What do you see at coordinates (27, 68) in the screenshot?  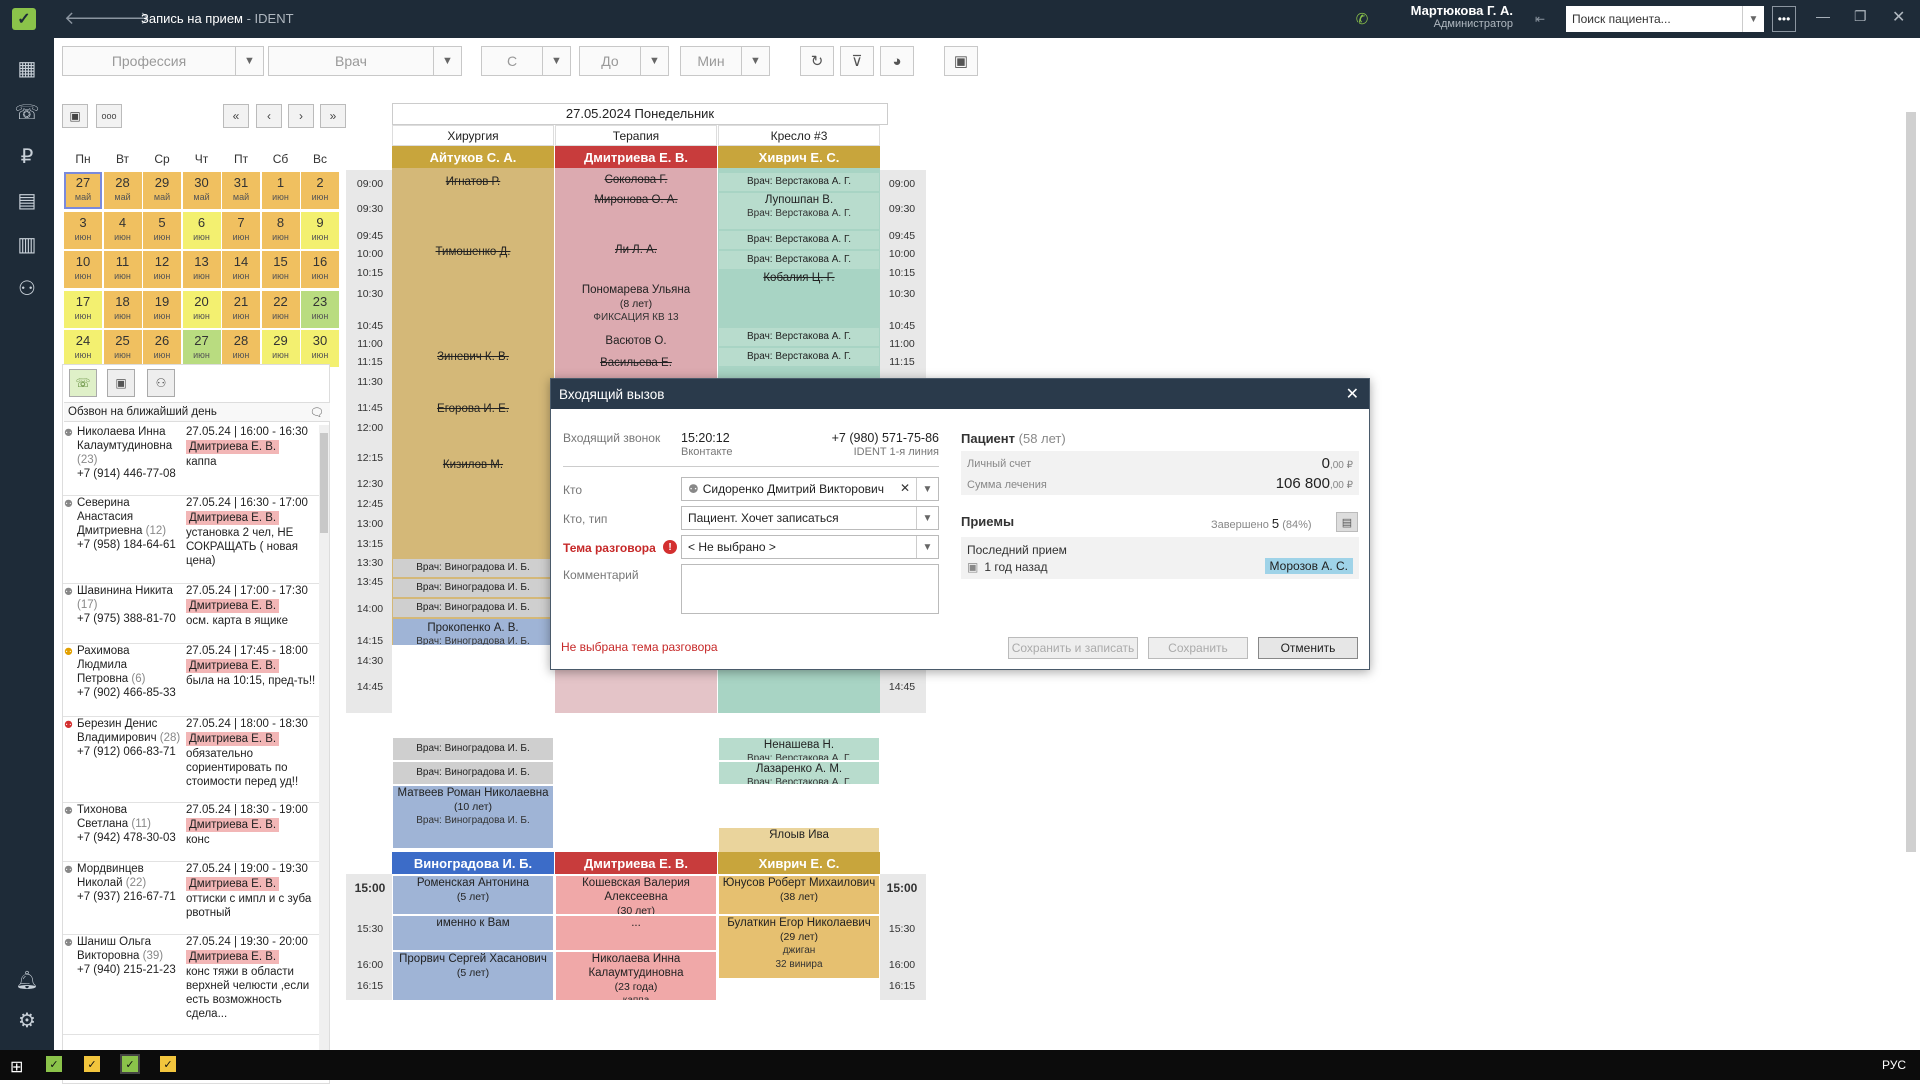 I see `schedule-icon: ▦` at bounding box center [27, 68].